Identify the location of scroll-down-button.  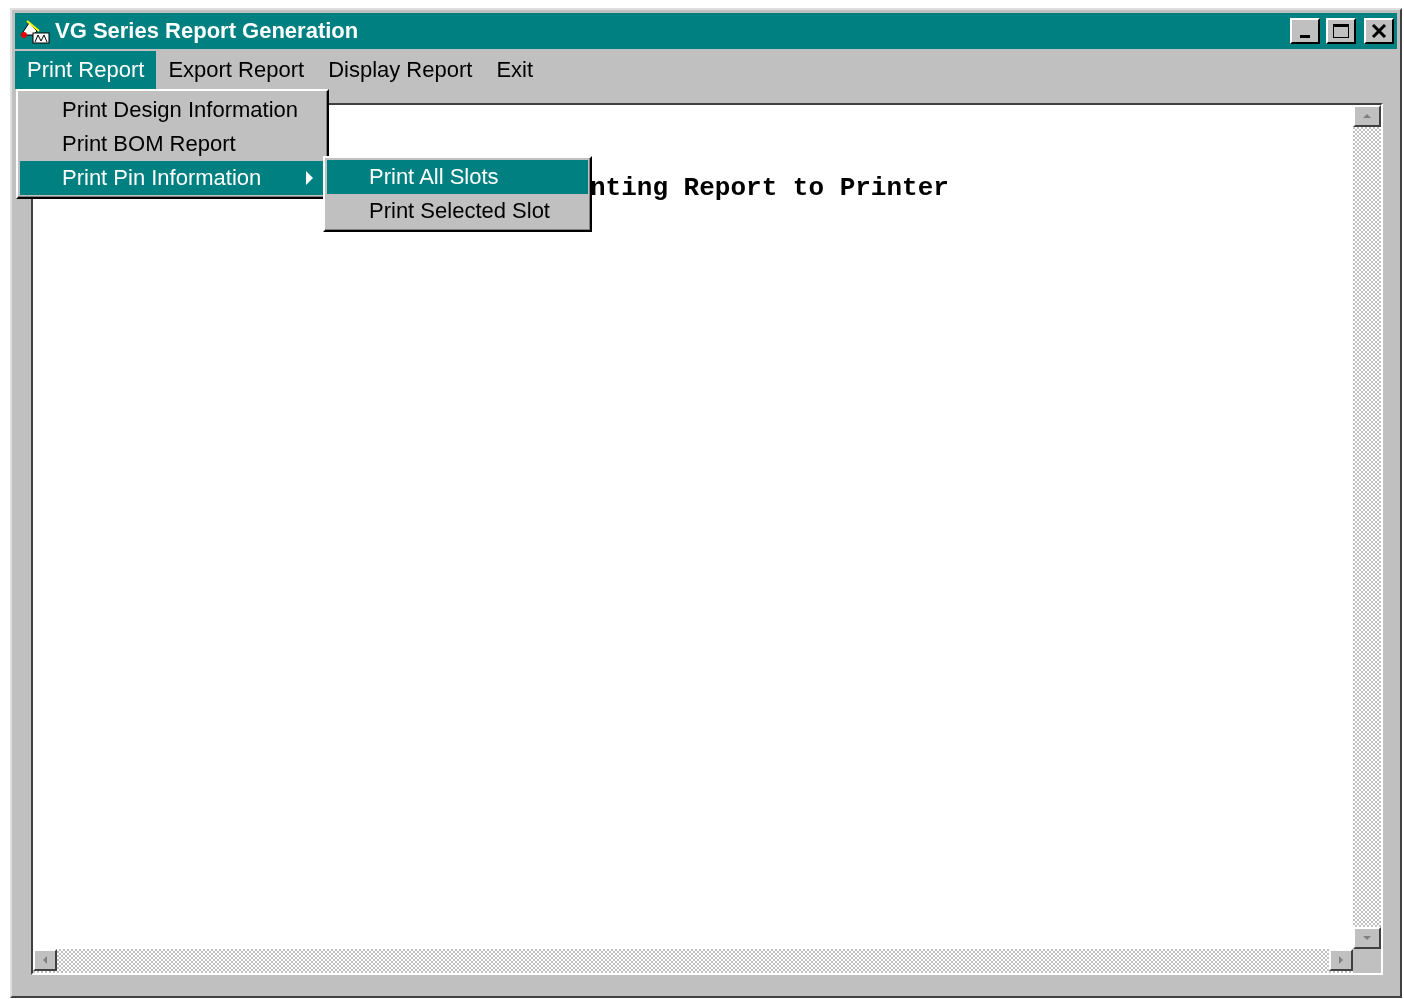
(1367, 938).